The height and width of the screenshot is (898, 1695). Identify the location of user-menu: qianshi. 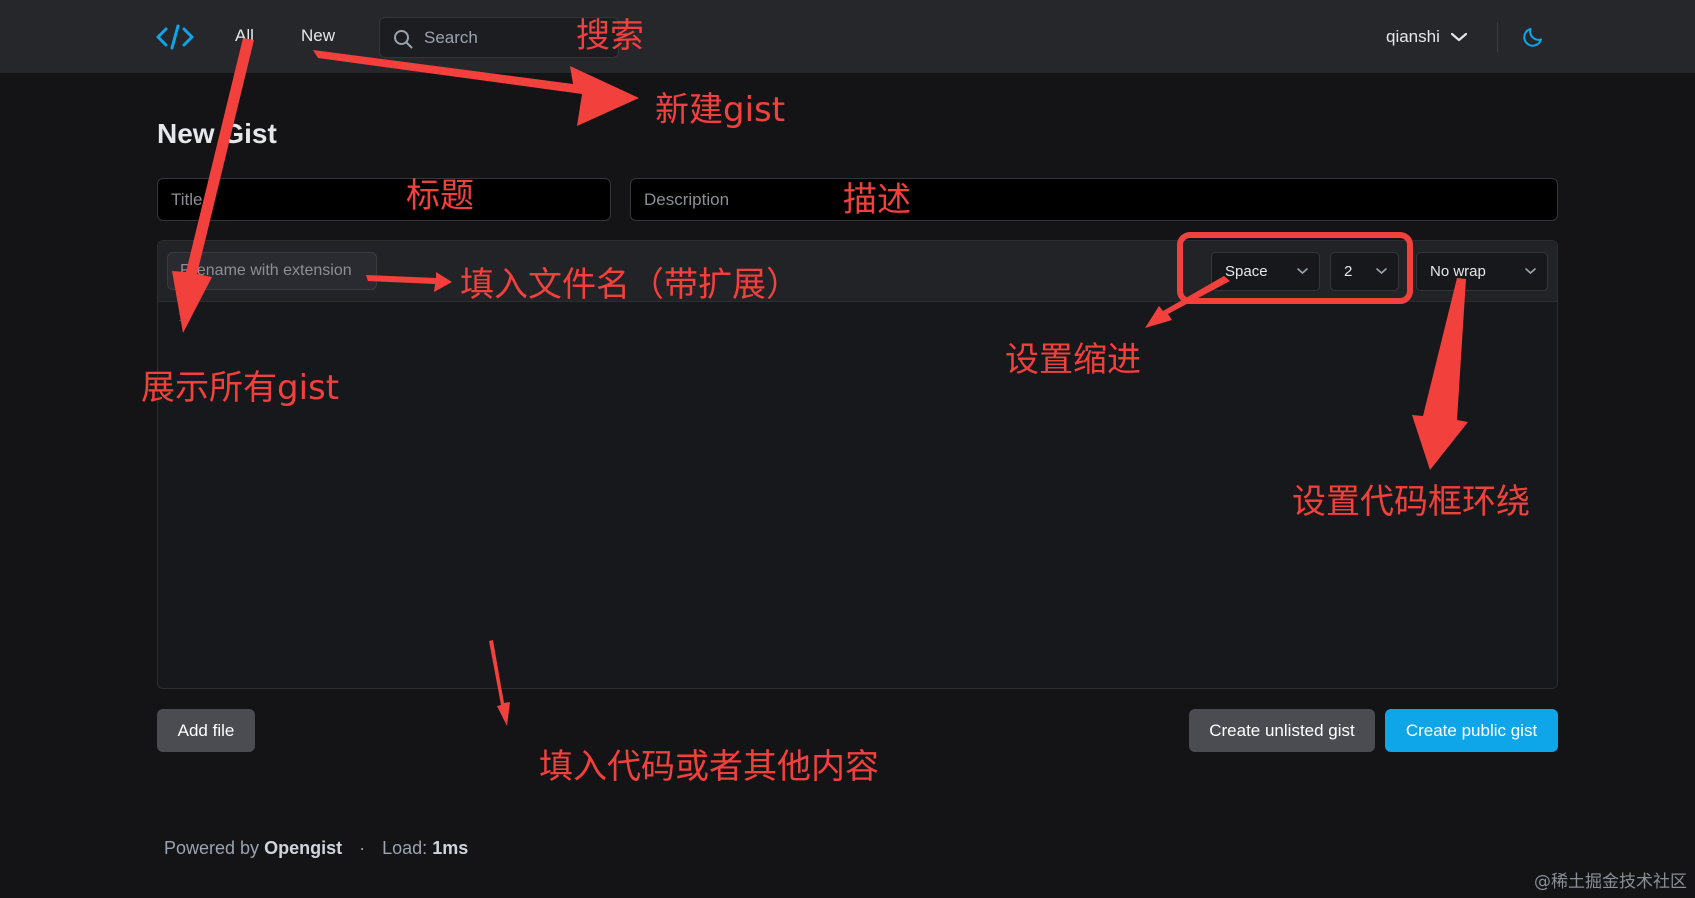
(1427, 37).